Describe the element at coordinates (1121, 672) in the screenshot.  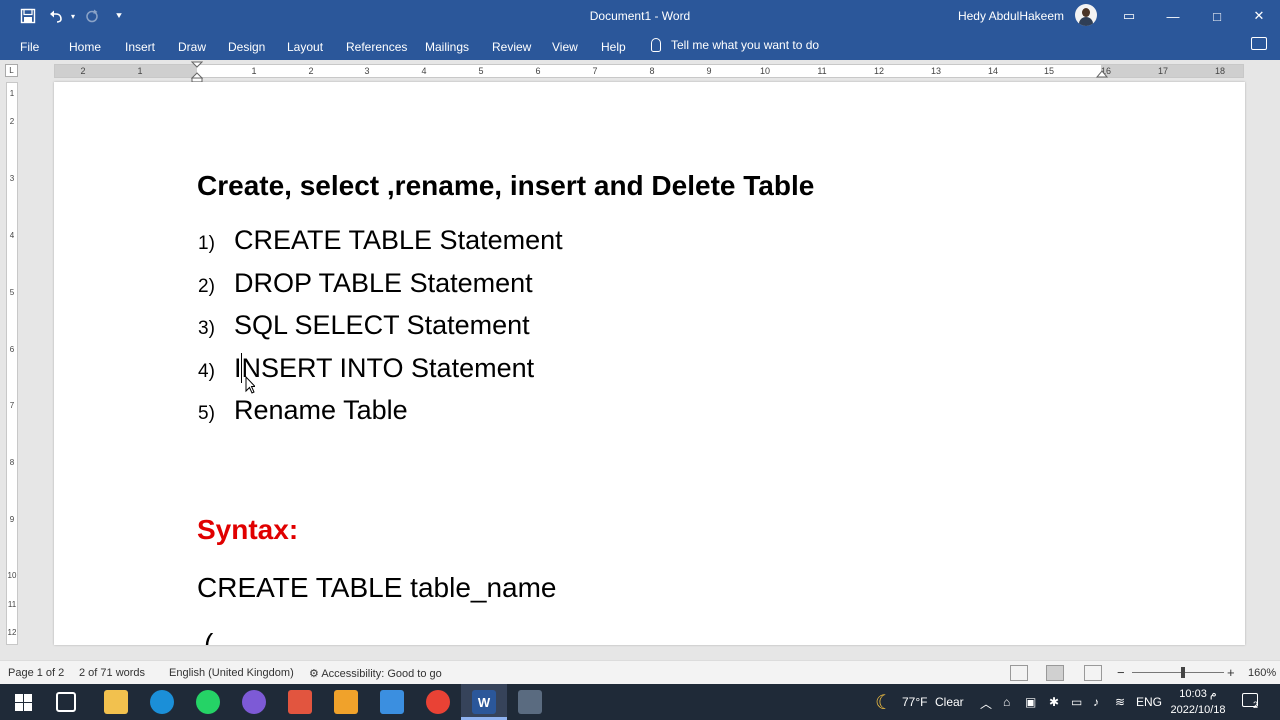
I see `zoom-out-button: −` at that location.